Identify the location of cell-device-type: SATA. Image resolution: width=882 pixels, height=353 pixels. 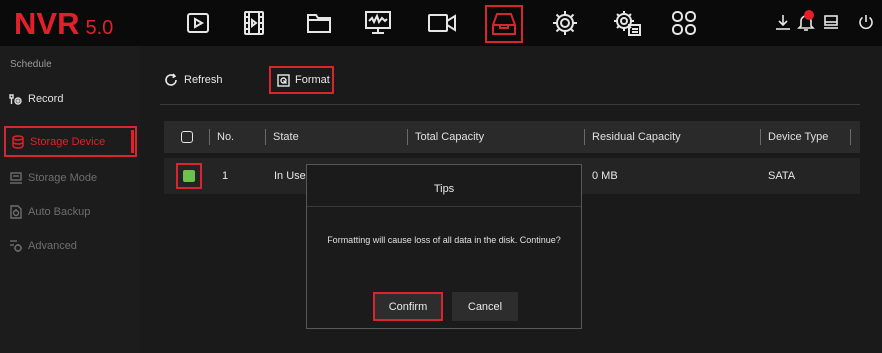
(782, 176).